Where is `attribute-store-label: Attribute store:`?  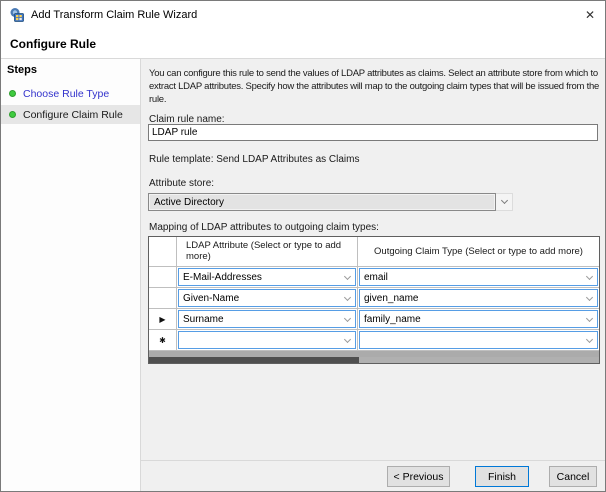
attribute-store-label: Attribute store: is located at coordinates (182, 183).